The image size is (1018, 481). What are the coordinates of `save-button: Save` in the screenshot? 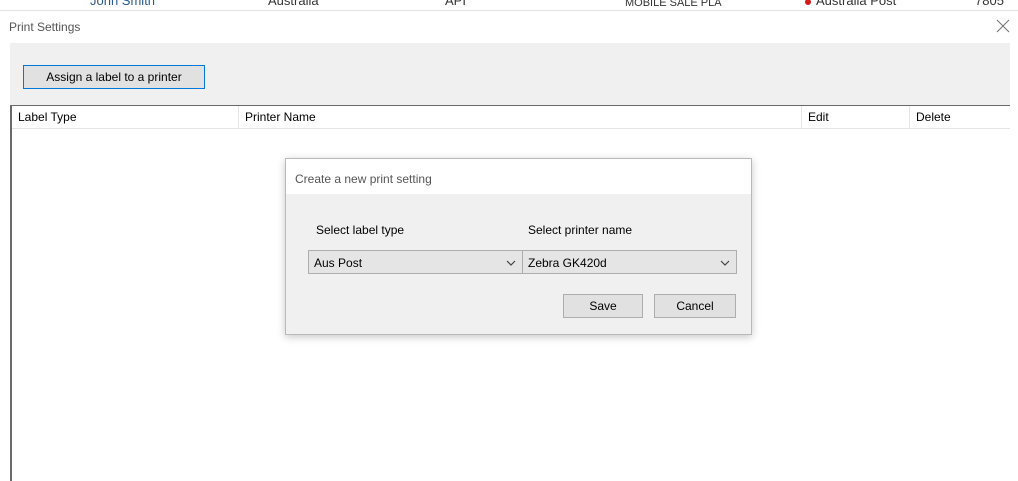 It's located at (603, 306).